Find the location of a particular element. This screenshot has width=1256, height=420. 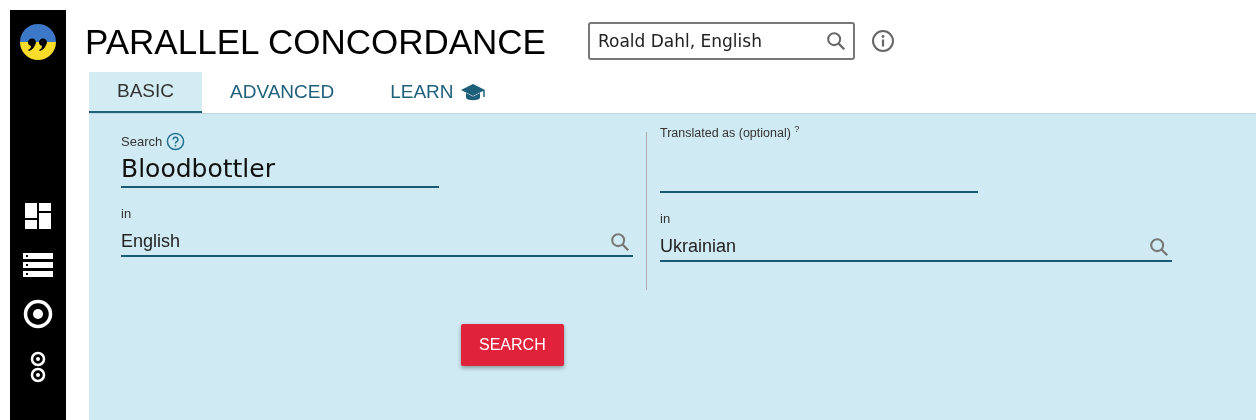

tab: LEARN is located at coordinates (438, 92).